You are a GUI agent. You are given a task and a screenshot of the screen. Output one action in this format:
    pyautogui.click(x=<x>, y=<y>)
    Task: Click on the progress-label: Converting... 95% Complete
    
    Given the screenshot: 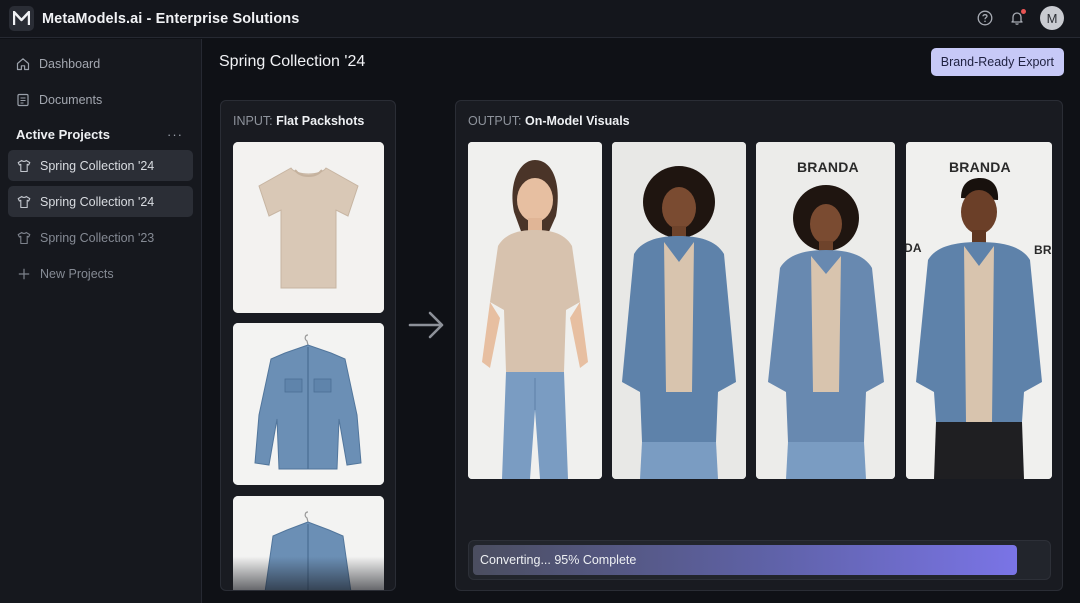 What is the action you would take?
    pyautogui.click(x=558, y=560)
    